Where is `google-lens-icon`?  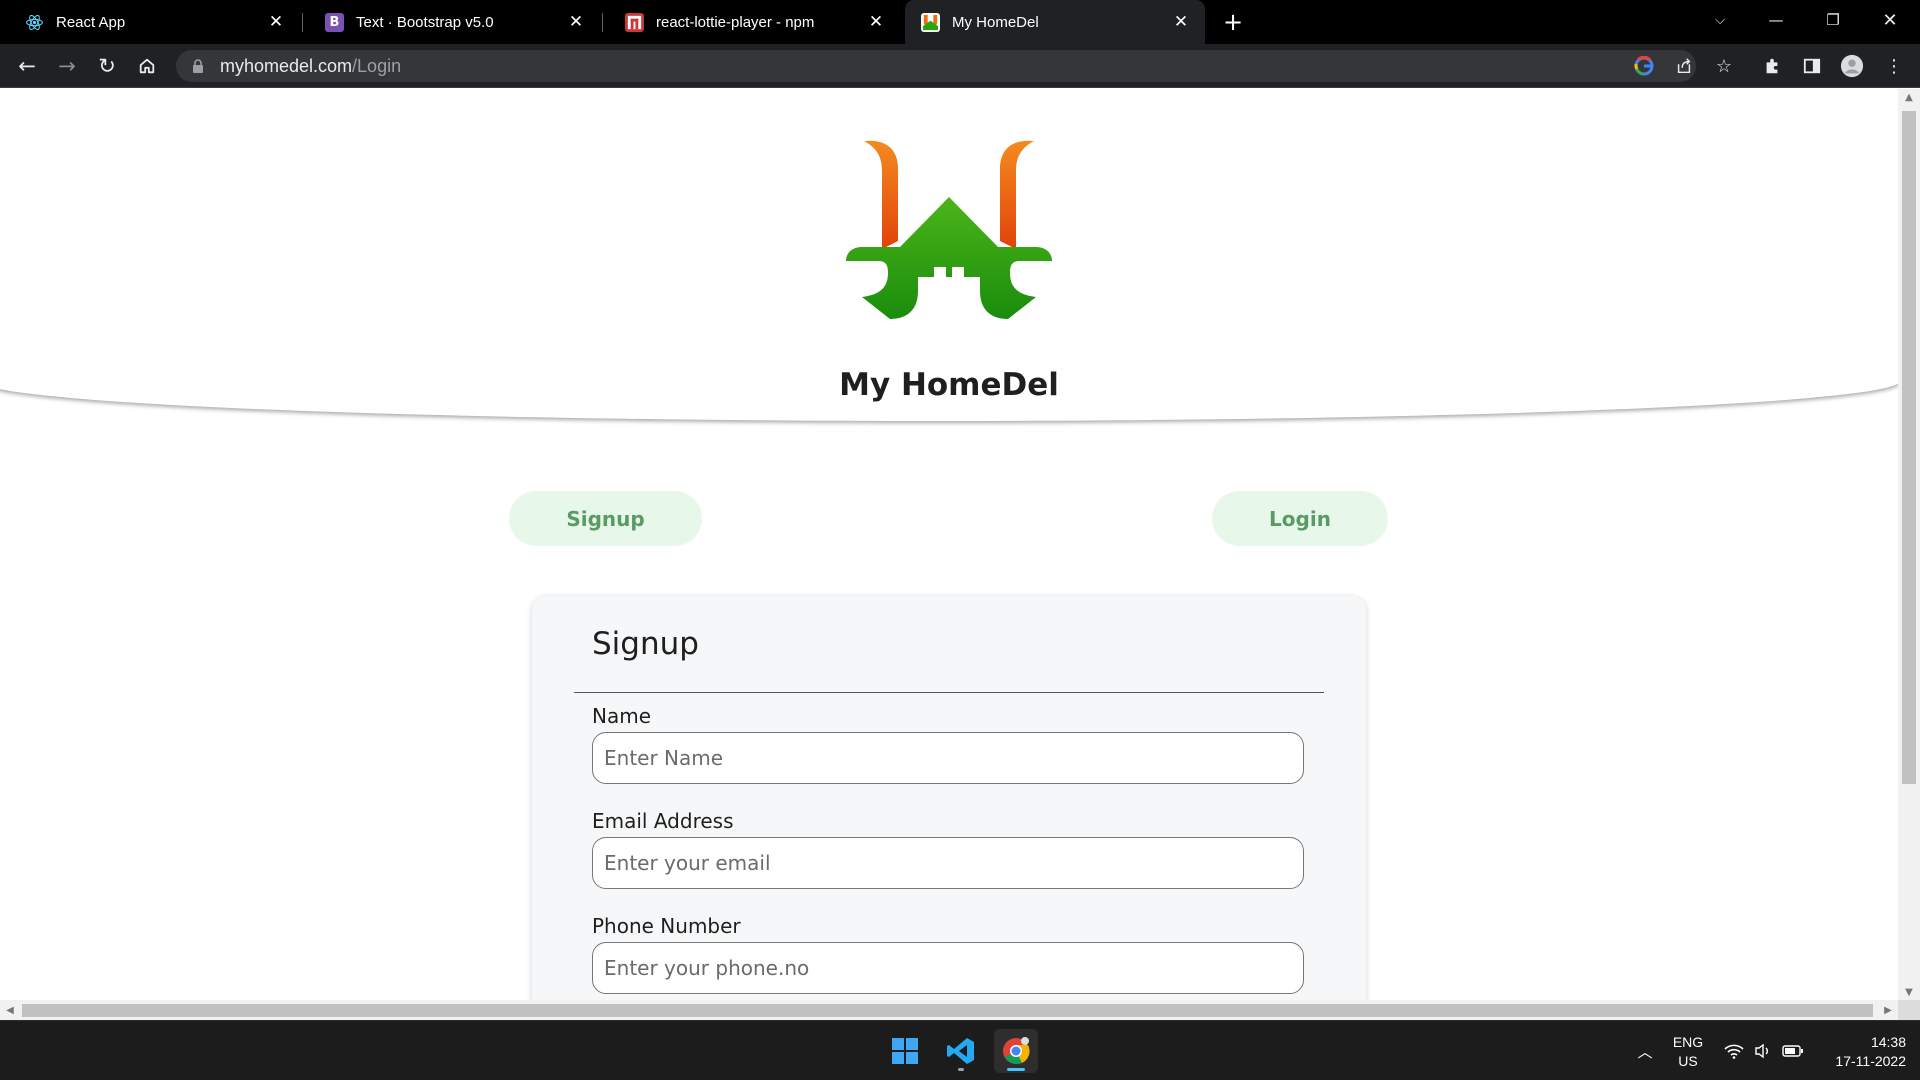 google-lens-icon is located at coordinates (1644, 66).